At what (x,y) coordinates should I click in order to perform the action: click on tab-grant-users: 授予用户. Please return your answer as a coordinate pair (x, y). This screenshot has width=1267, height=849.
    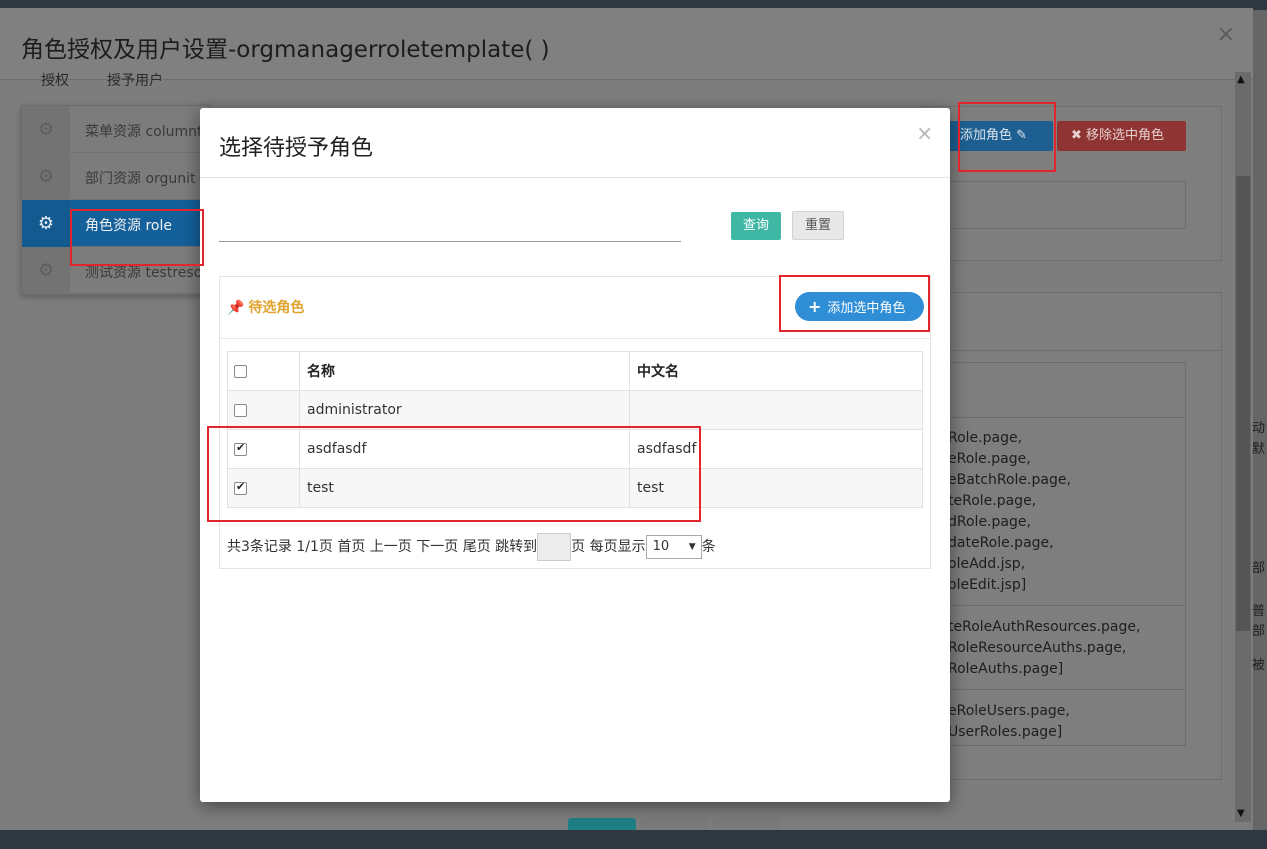
    Looking at the image, I should click on (135, 80).